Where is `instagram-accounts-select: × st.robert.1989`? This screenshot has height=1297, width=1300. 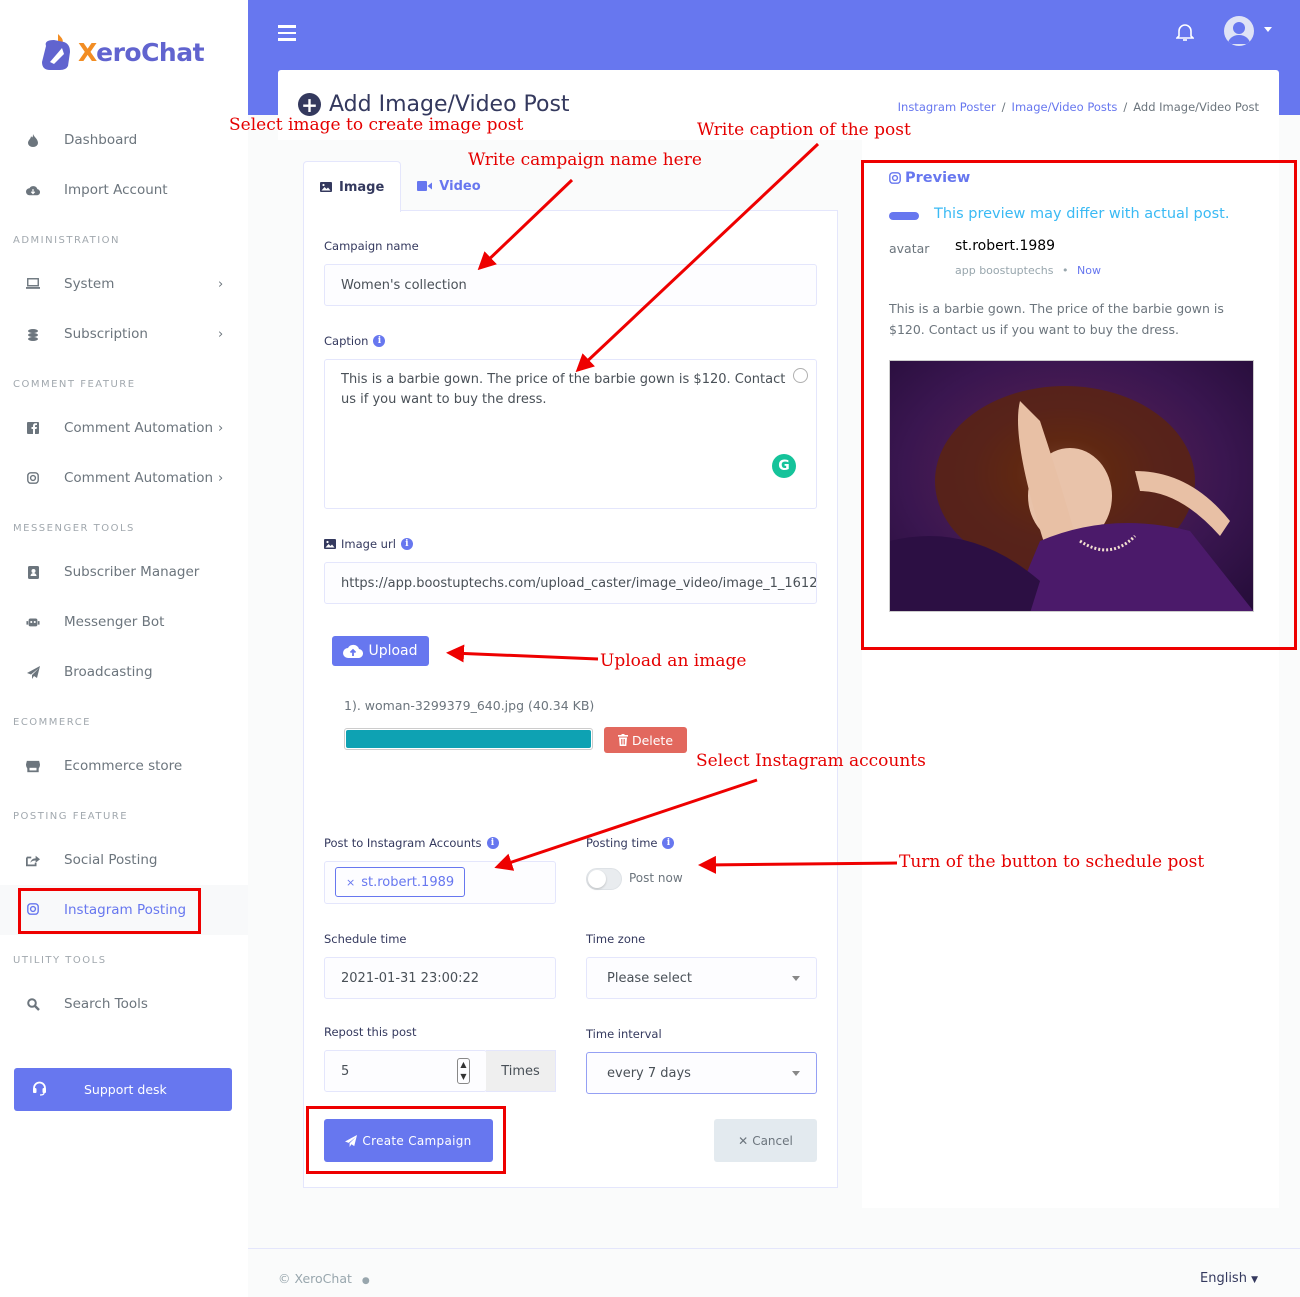
instagram-accounts-select: × st.robert.1989 is located at coordinates (440, 882).